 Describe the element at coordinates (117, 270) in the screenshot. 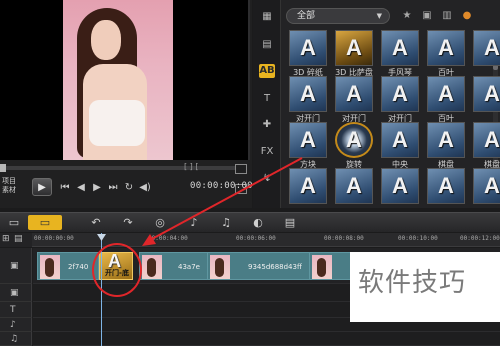

I see `highlight-circle` at that location.